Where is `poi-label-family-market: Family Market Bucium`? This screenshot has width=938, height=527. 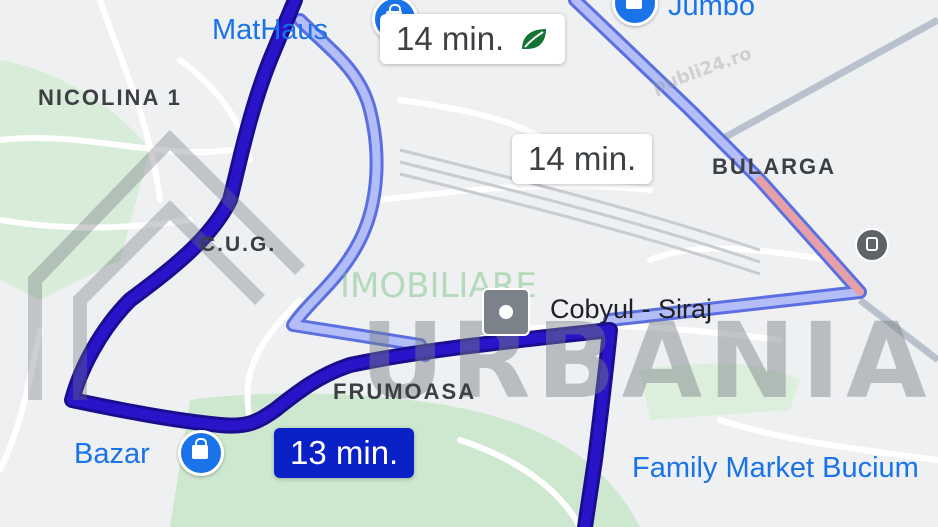 poi-label-family-market: Family Market Bucium is located at coordinates (775, 468).